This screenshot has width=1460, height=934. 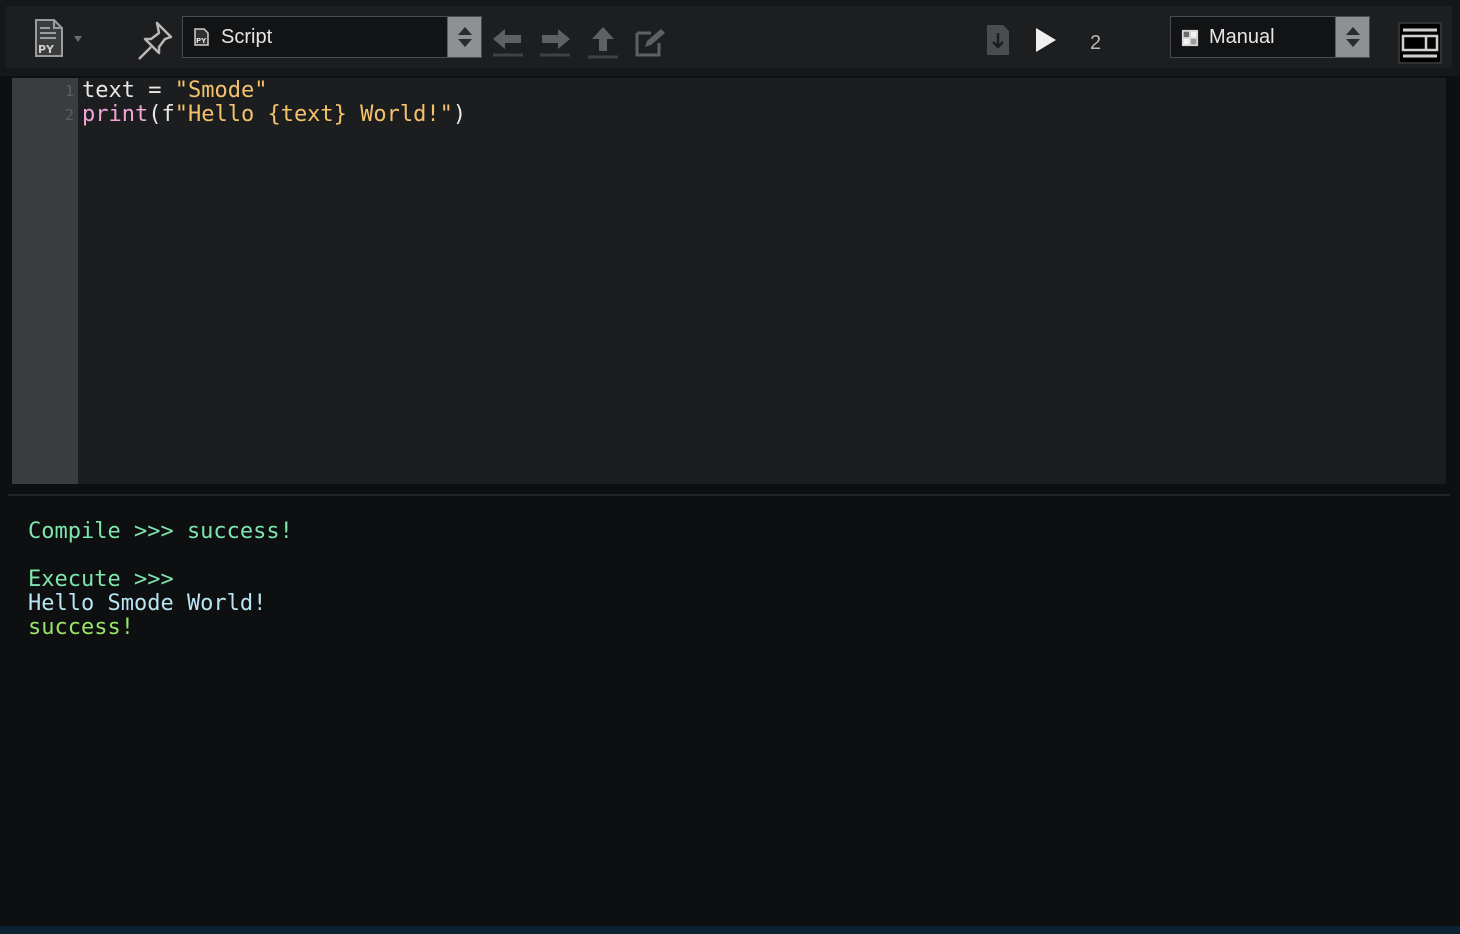 I want to click on up-button, so click(x=603, y=42).